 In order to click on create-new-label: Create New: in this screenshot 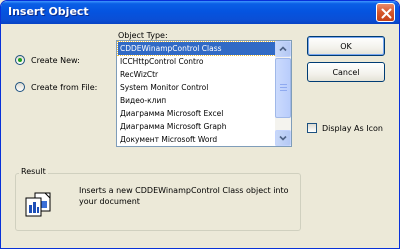, I will do `click(55, 60)`.